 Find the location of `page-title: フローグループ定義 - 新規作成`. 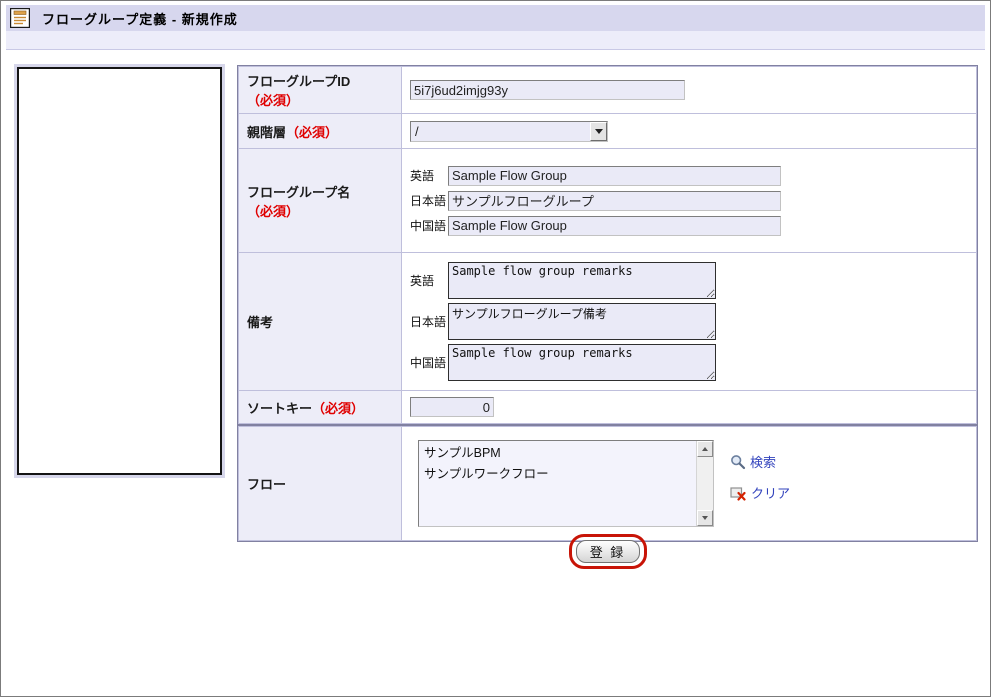

page-title: フローグループ定義 - 新規作成 is located at coordinates (140, 19).